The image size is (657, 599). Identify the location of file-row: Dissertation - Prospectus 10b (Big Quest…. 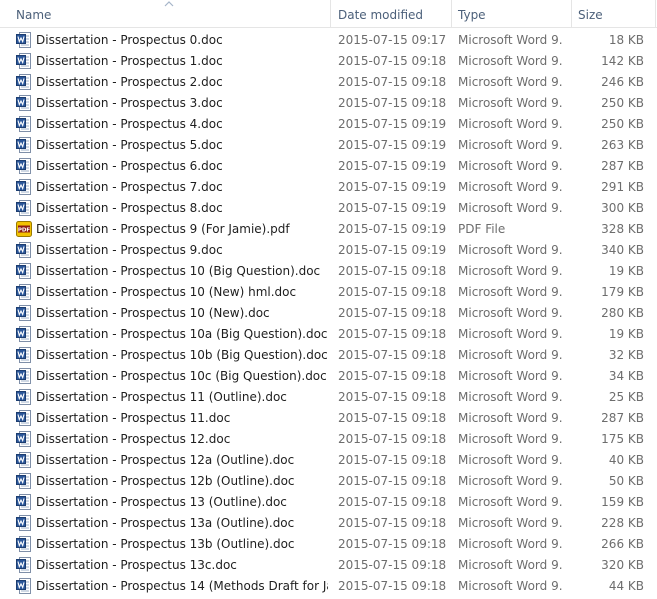
(328, 355).